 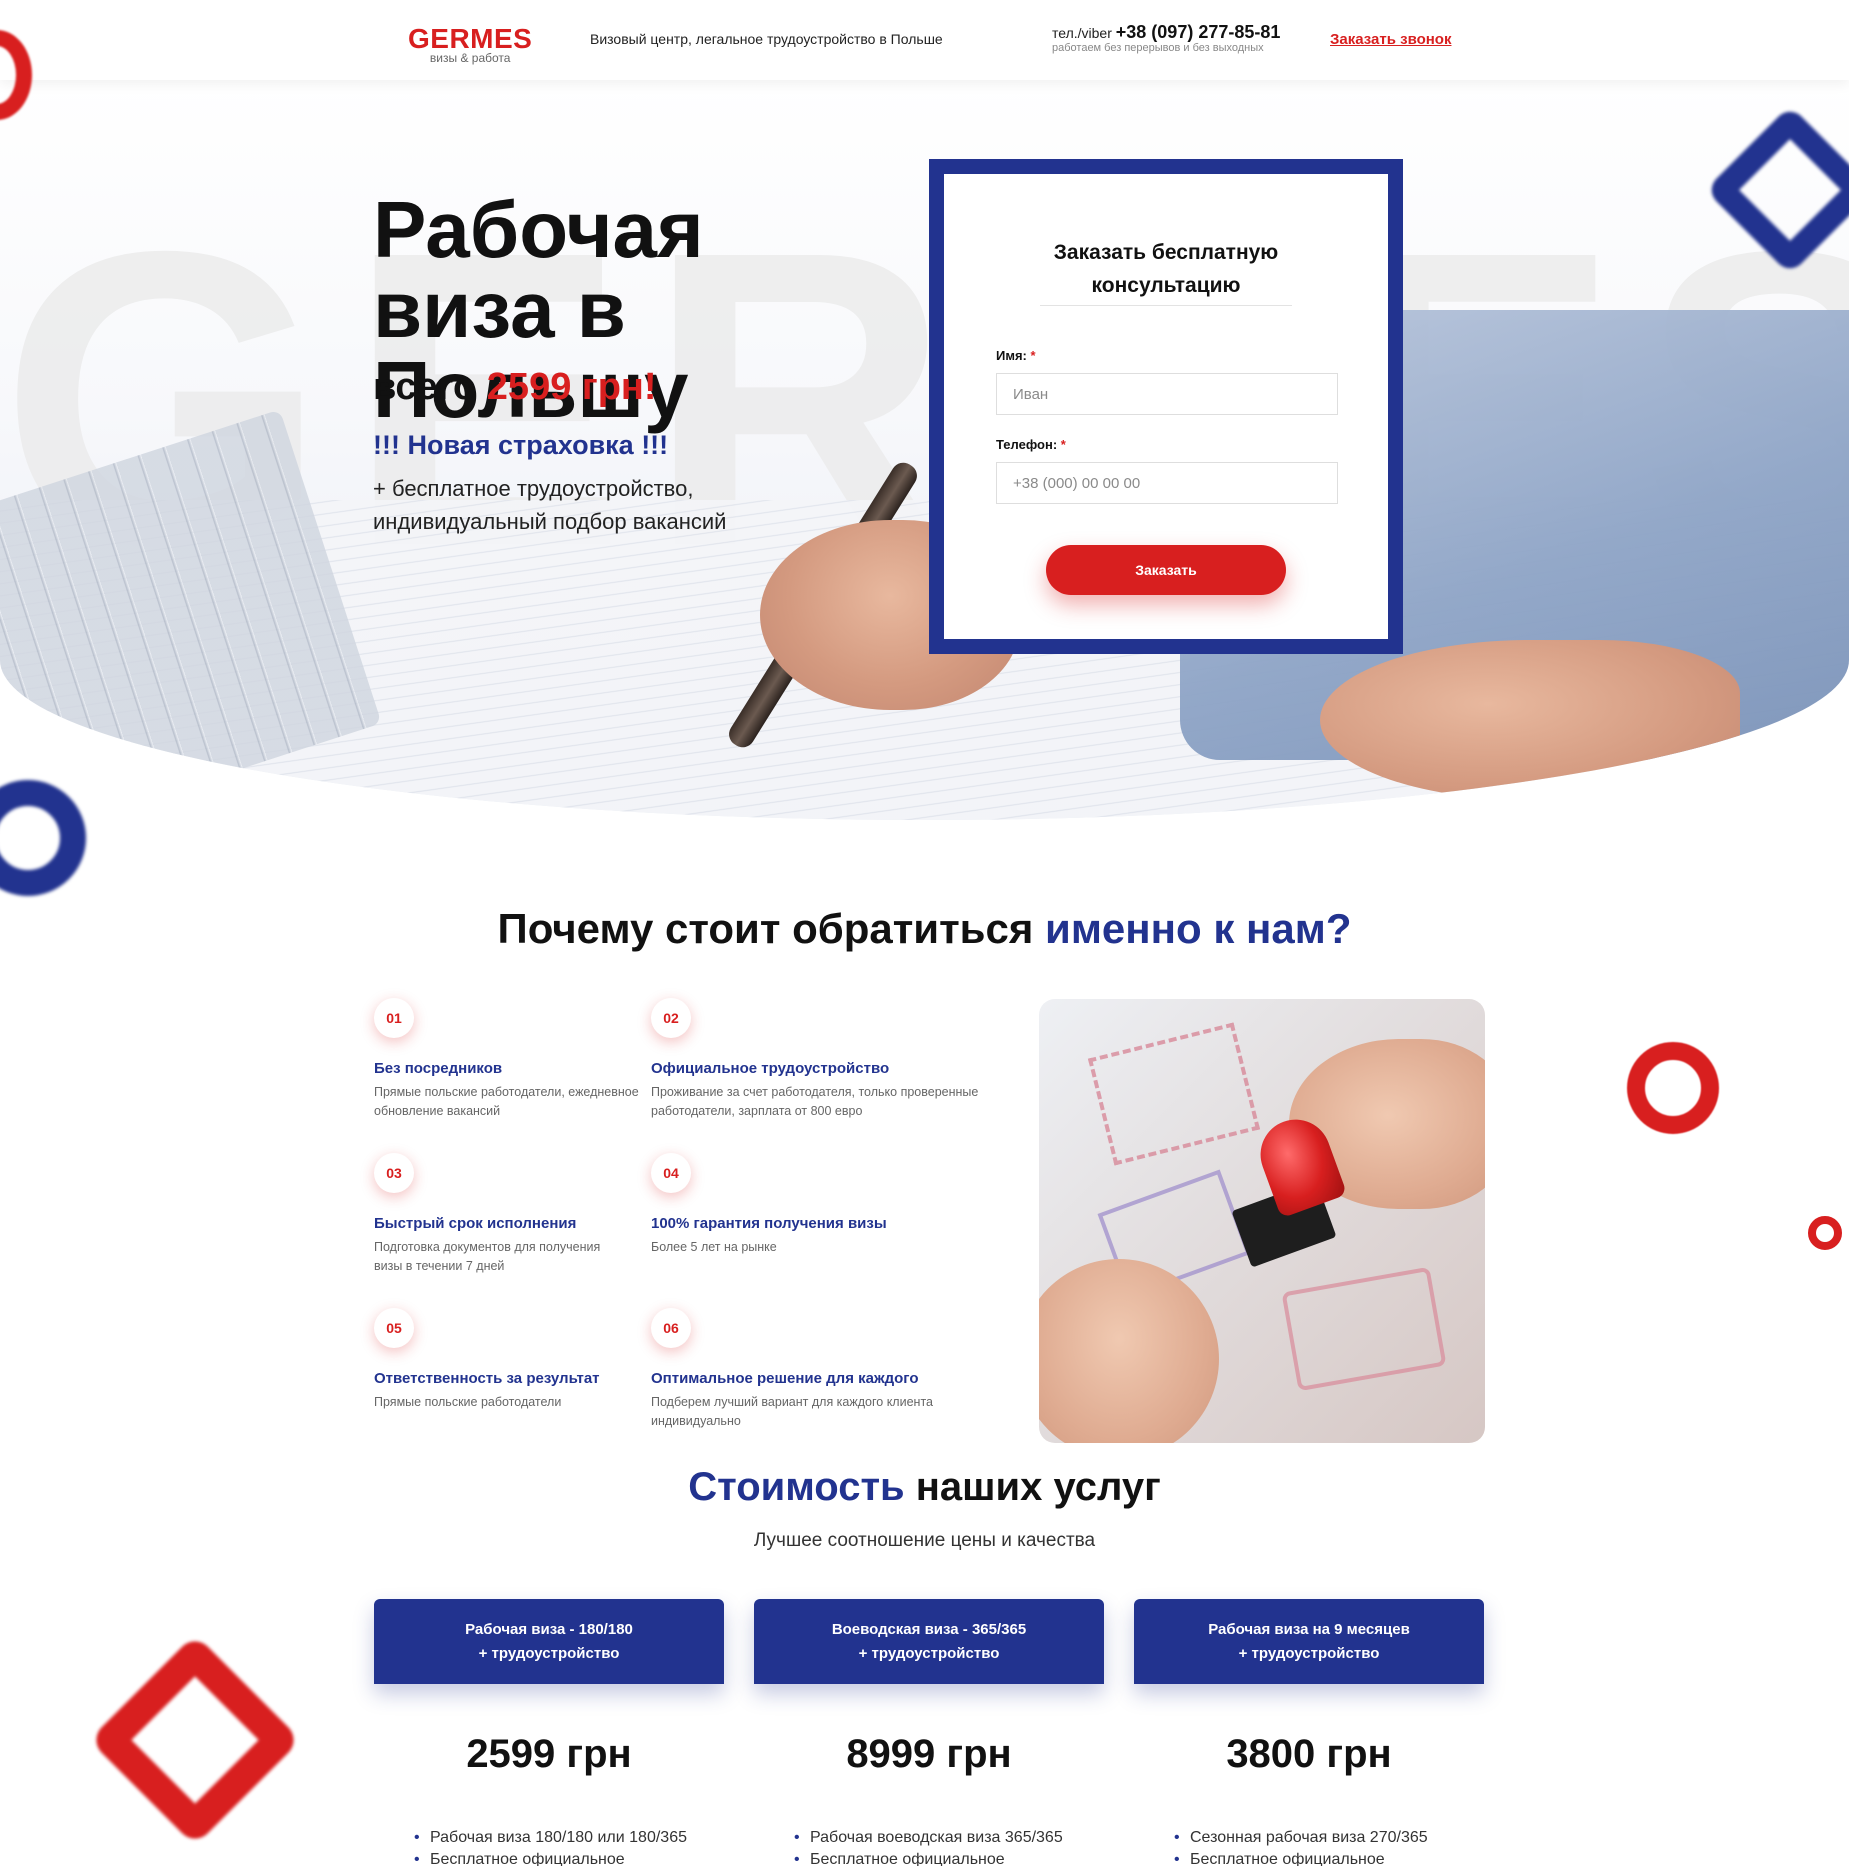 I want to click on why-section-title: Почему стоит обратиться именно к нам?, so click(x=924, y=929).